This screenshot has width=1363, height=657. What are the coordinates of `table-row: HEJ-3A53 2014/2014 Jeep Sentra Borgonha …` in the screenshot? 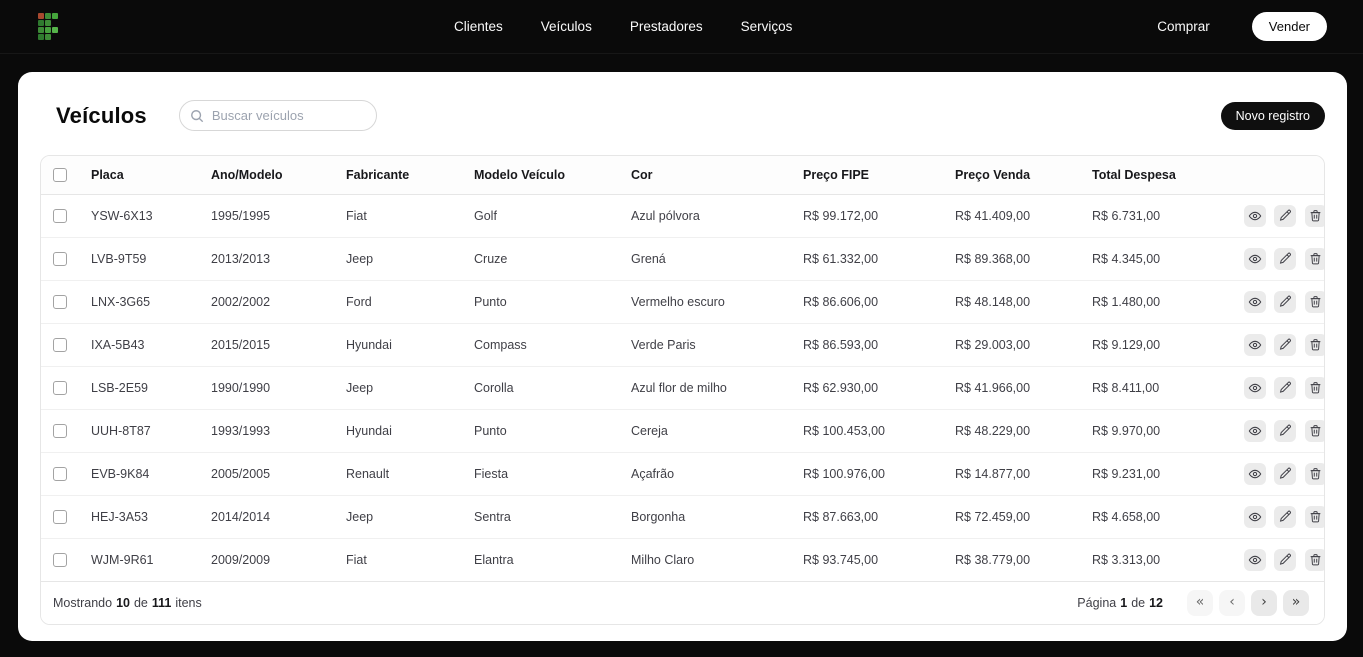 It's located at (682, 517).